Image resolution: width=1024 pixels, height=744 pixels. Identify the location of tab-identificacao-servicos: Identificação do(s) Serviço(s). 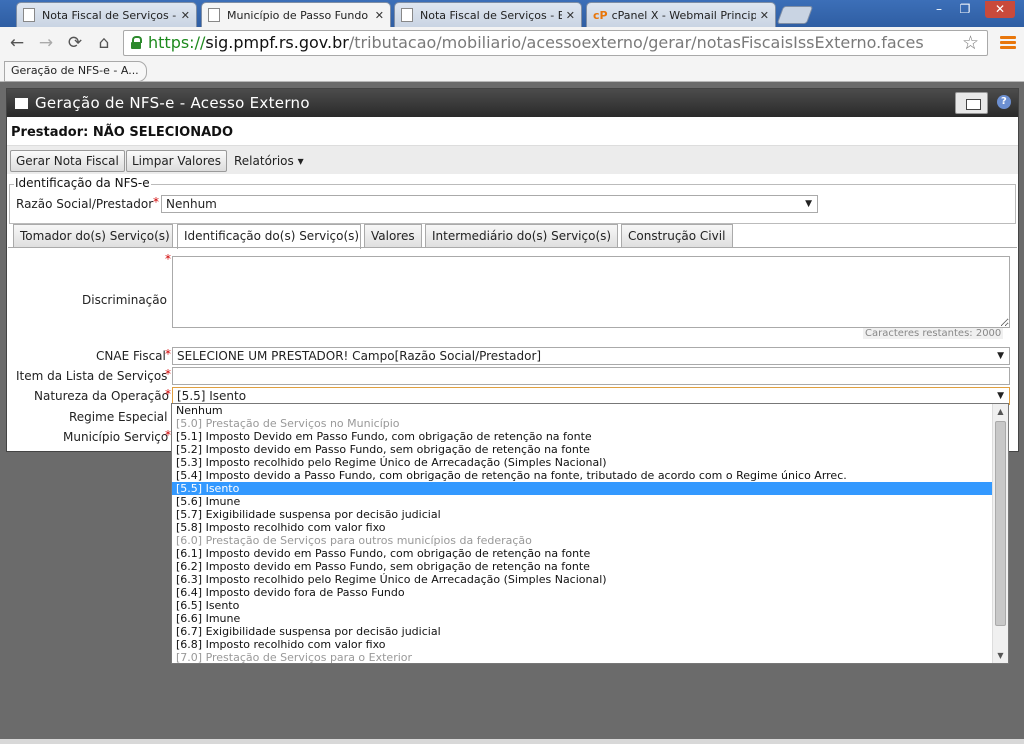
(269, 236).